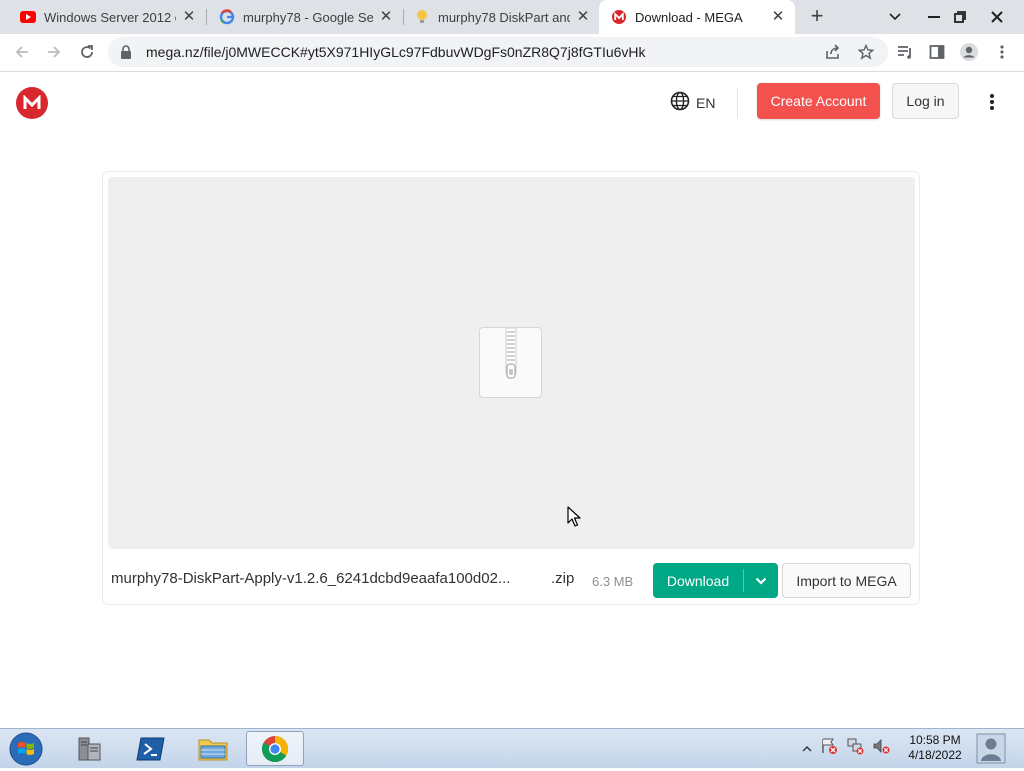 This screenshot has width=1024, height=771. What do you see at coordinates (846, 580) in the screenshot?
I see `import-to-mega-button: Import to MEGA` at bounding box center [846, 580].